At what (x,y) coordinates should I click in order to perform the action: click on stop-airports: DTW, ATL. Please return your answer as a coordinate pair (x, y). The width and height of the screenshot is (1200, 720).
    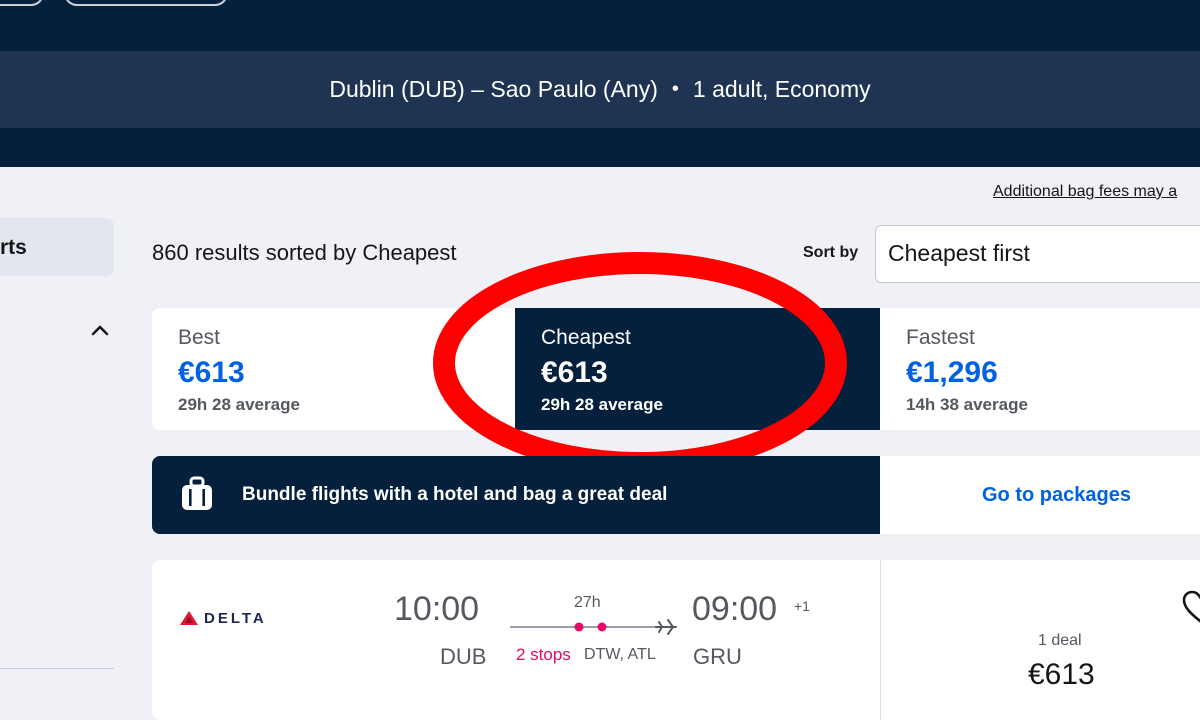
    Looking at the image, I should click on (620, 654).